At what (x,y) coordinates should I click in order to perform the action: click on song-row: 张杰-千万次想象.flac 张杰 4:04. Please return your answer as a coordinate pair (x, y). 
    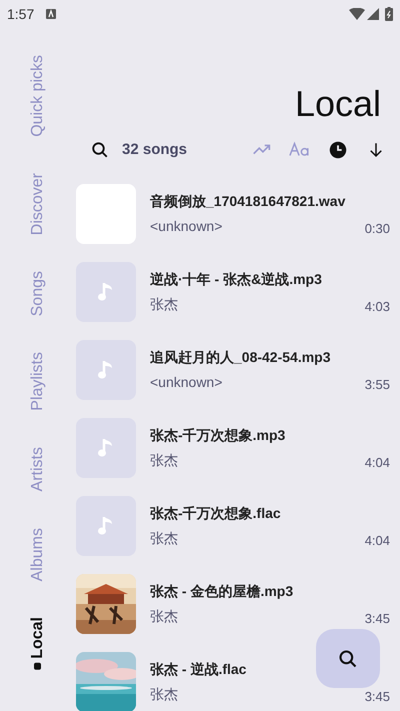
    Looking at the image, I should click on (233, 526).